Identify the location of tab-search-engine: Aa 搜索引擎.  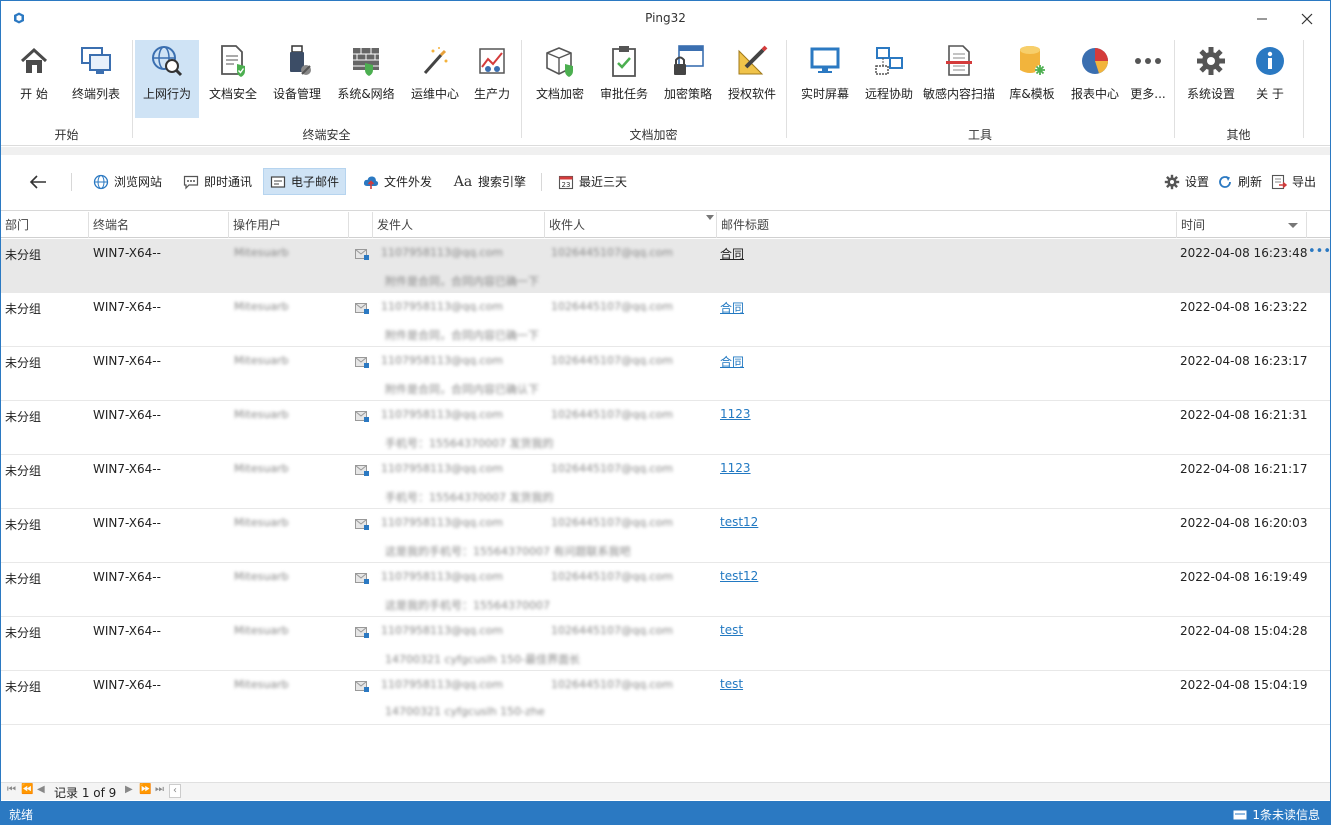
(489, 181).